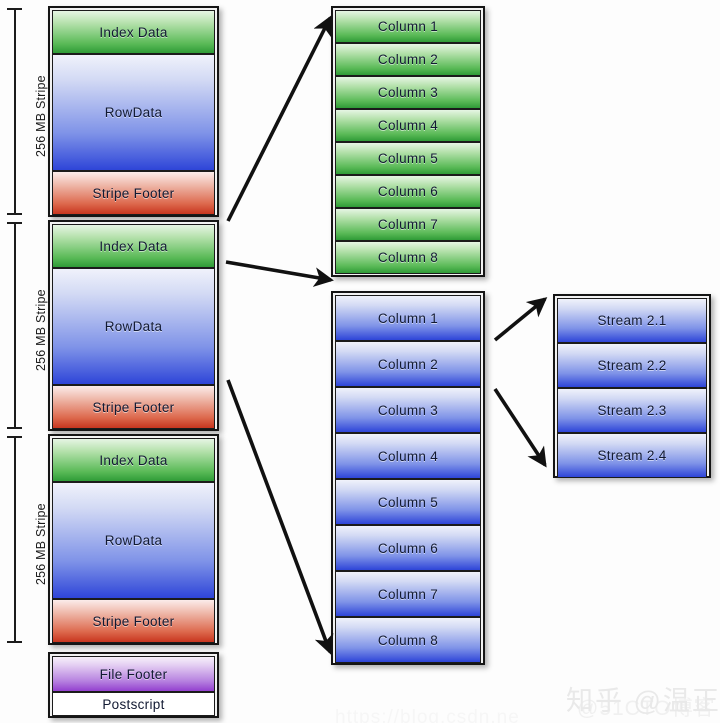 The image size is (720, 723). Describe the element at coordinates (133, 621) in the screenshot. I see `stripe-3-stripe-footer: Stripe Footer` at that location.